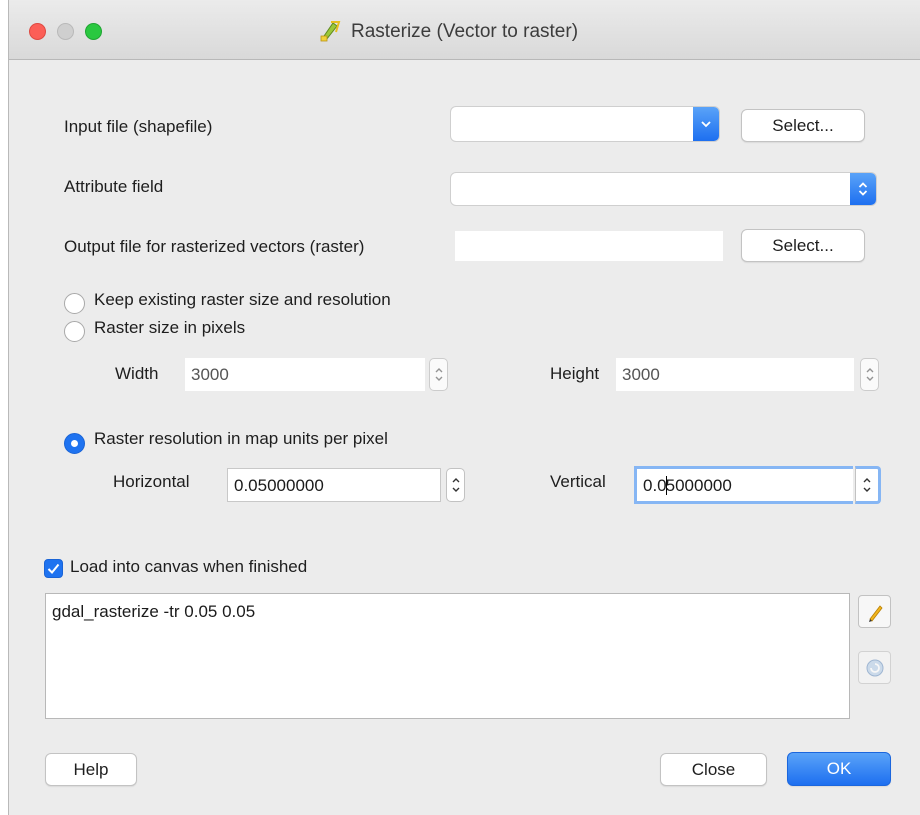 The width and height of the screenshot is (920, 815). I want to click on horizontal-label: Horizontal, so click(151, 481).